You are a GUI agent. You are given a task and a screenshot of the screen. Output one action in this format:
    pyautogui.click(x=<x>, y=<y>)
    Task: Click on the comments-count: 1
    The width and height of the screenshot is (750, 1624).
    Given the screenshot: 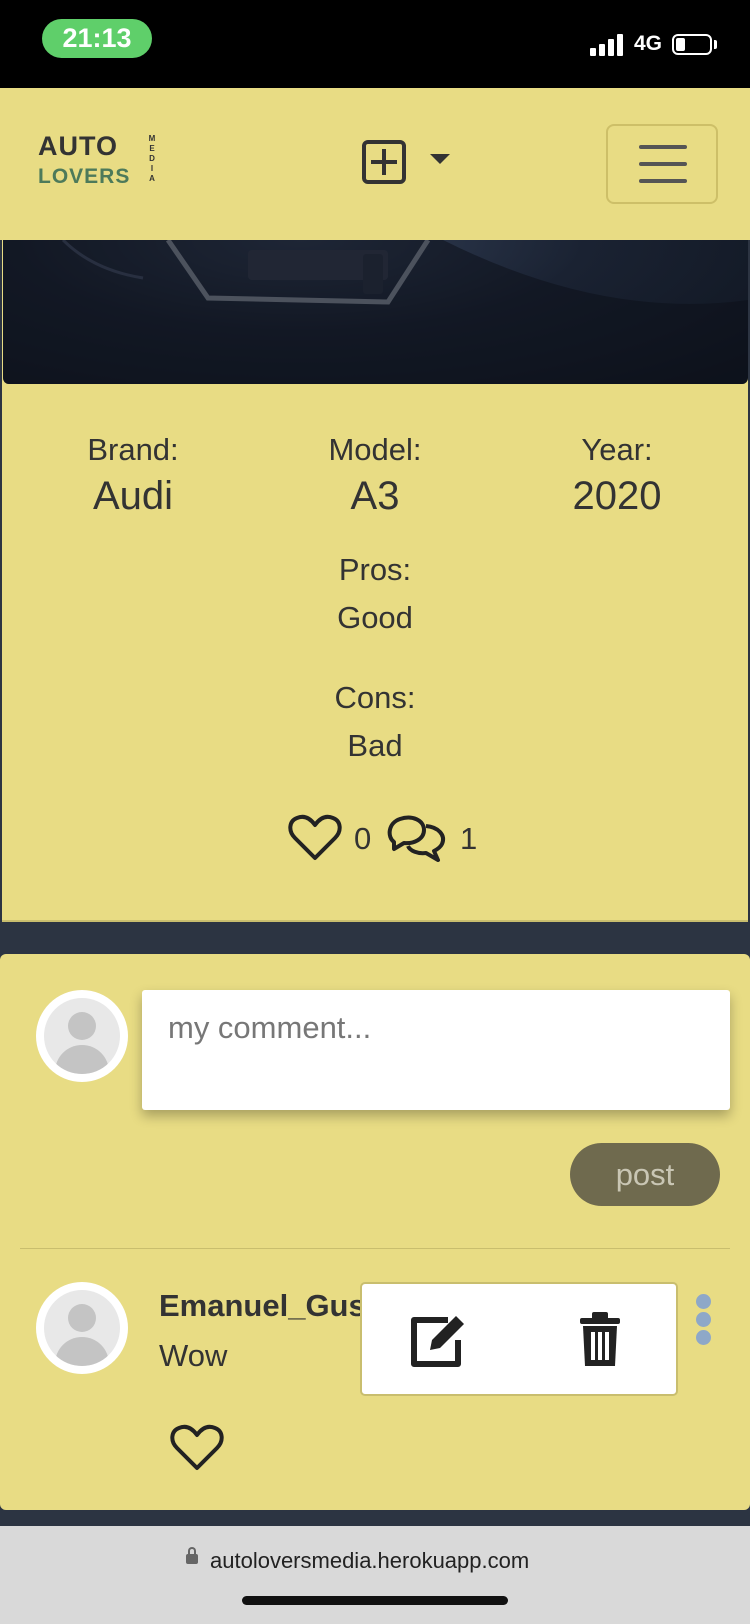 What is the action you would take?
    pyautogui.click(x=469, y=838)
    